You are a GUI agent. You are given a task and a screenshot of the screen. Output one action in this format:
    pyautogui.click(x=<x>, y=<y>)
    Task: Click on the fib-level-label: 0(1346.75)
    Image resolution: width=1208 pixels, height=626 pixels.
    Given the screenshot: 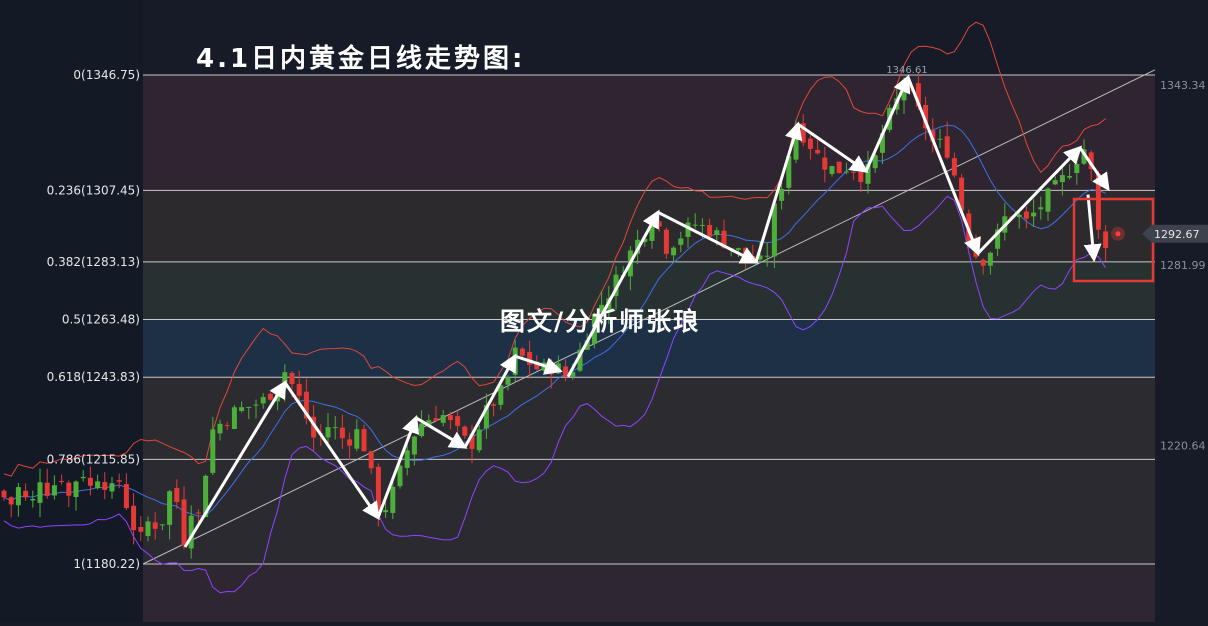 What is the action you would take?
    pyautogui.click(x=106, y=75)
    